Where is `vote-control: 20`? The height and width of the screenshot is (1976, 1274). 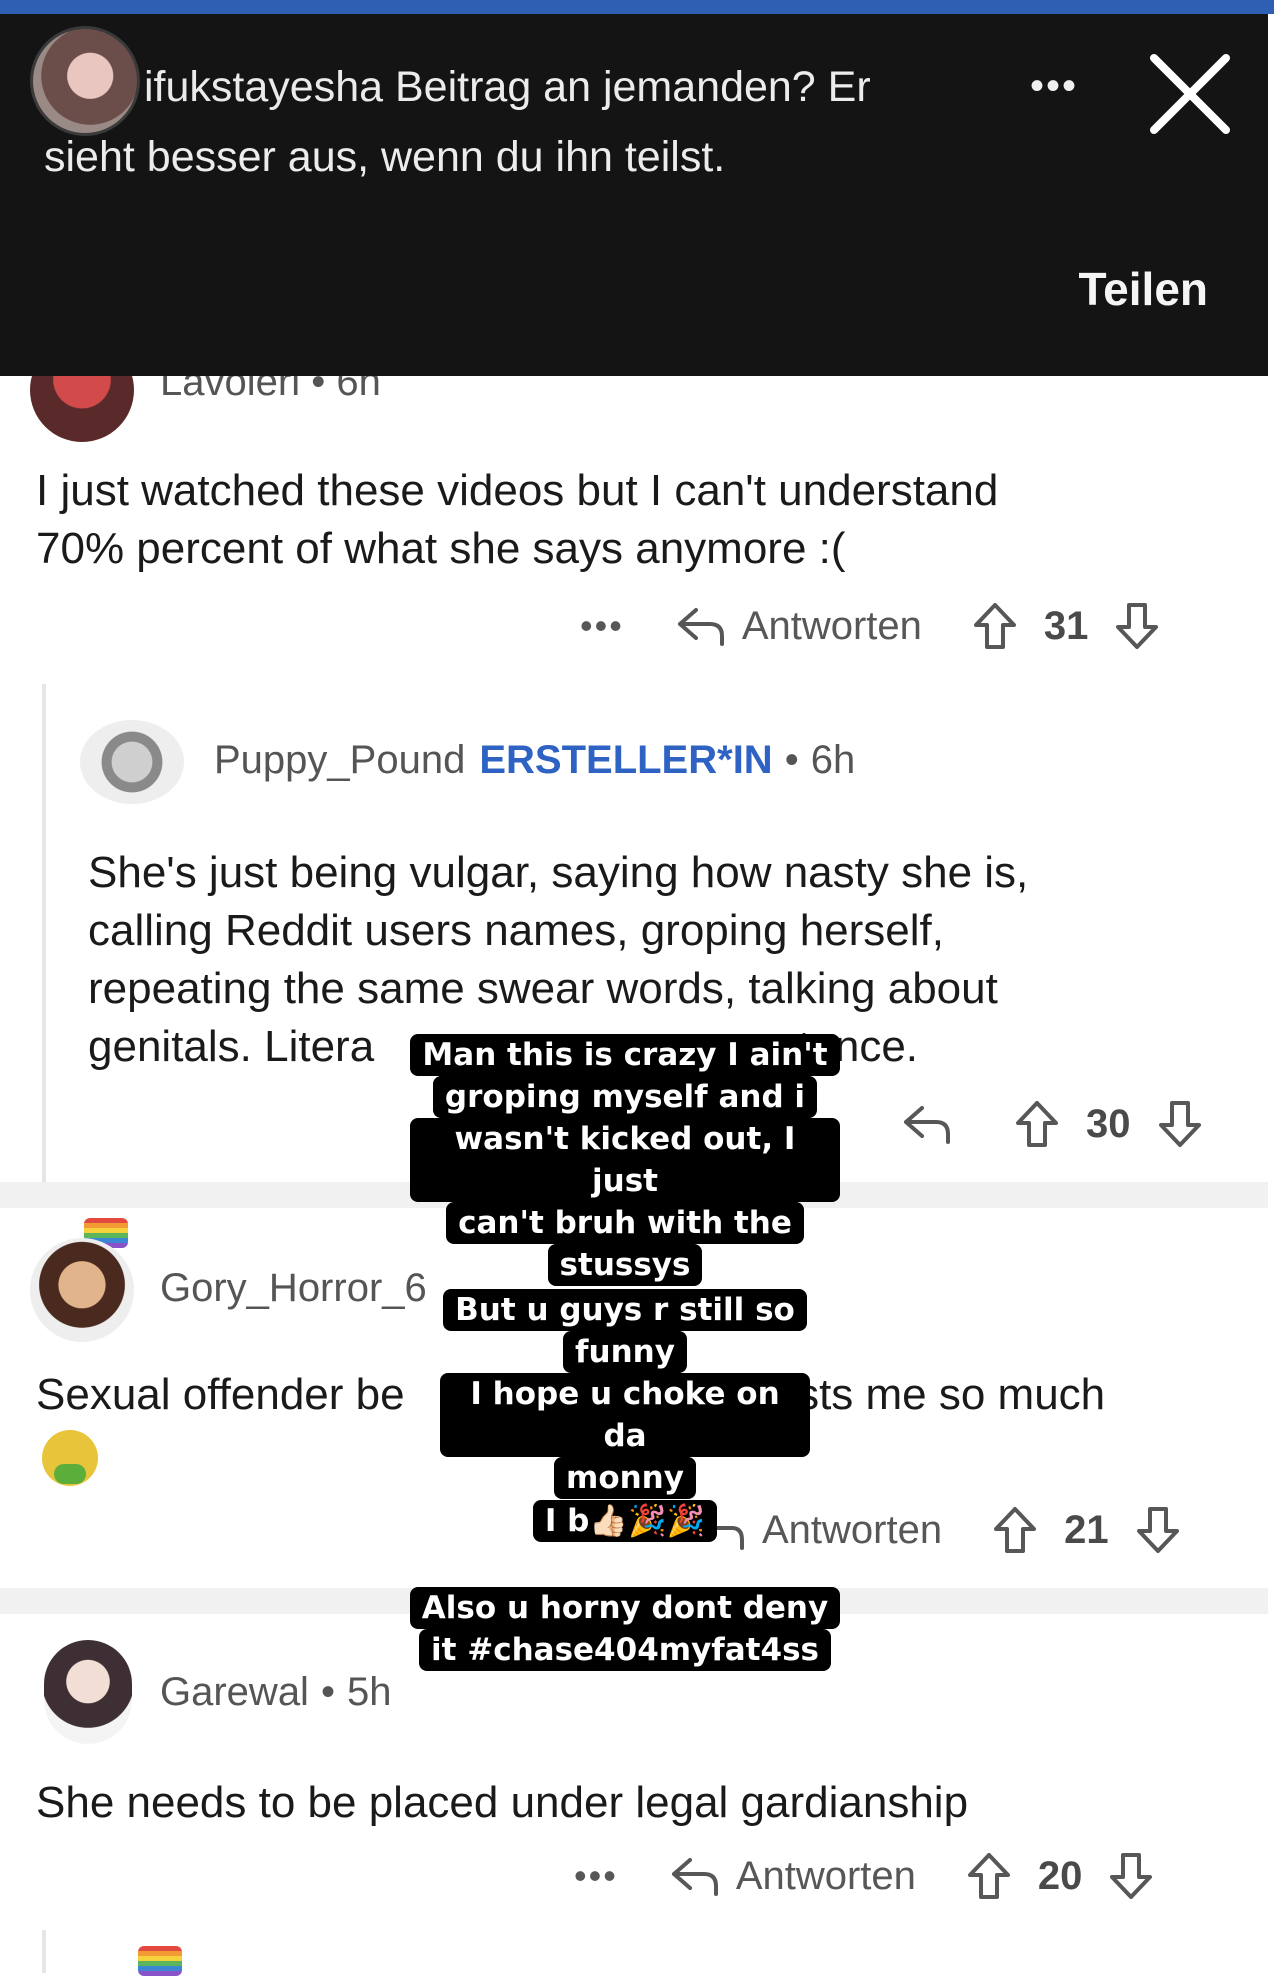 vote-control: 20 is located at coordinates (1060, 1876).